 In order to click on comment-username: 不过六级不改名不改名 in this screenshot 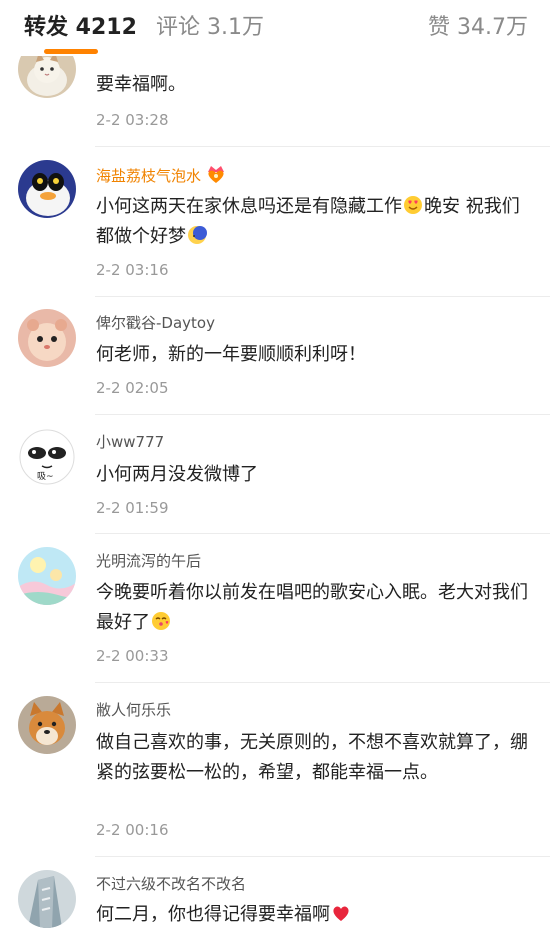, I will do `click(171, 884)`.